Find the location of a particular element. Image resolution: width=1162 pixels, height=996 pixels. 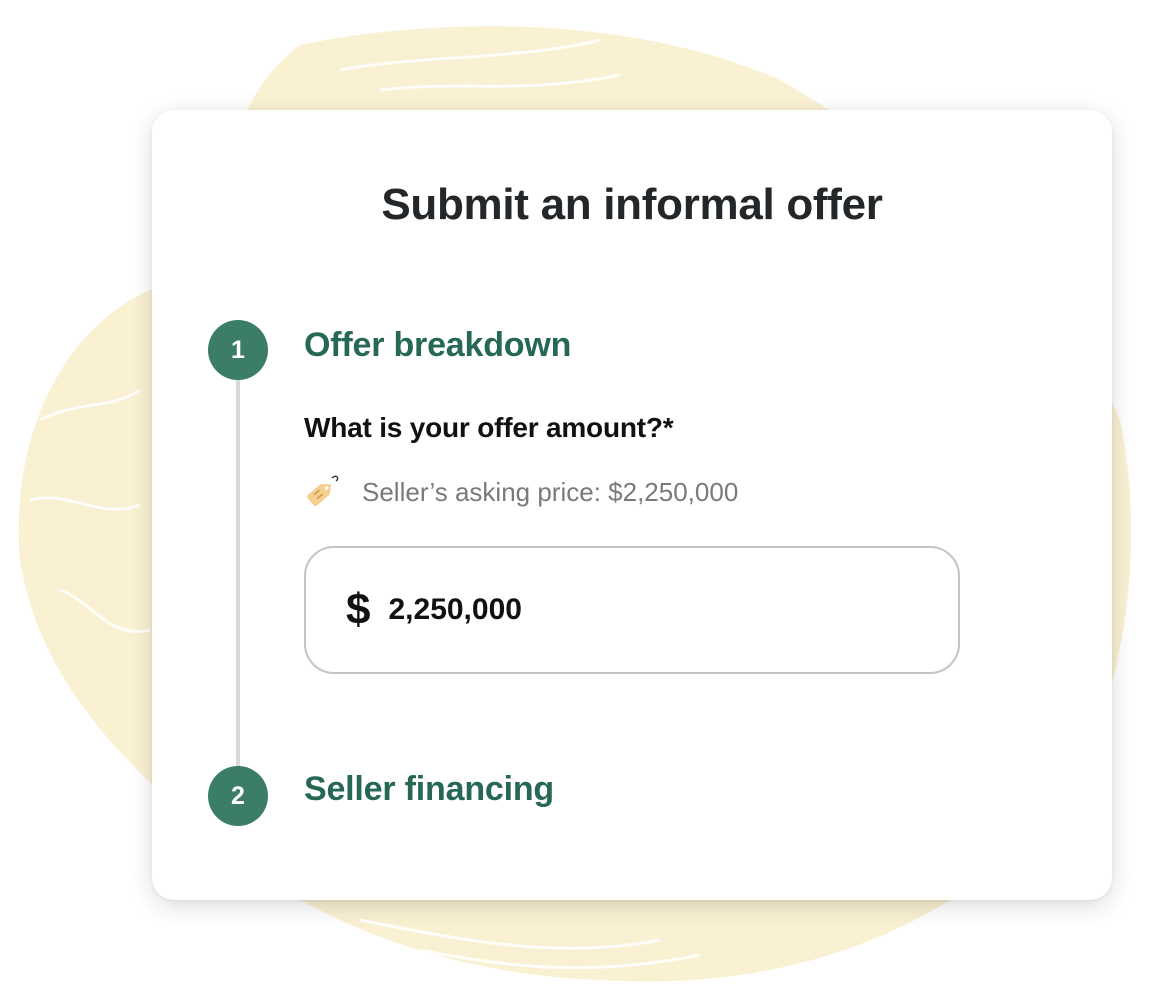

dollar-sign-icon: $ is located at coordinates (358, 609).